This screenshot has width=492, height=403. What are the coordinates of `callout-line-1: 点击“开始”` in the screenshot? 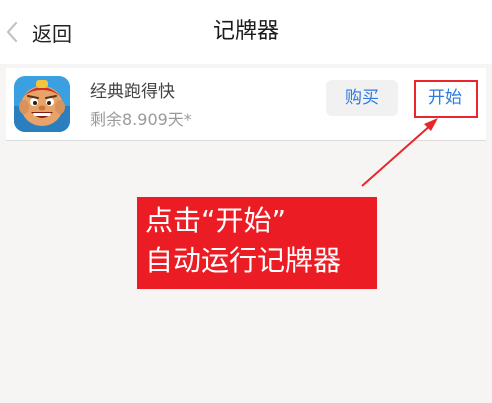 It's located at (216, 220).